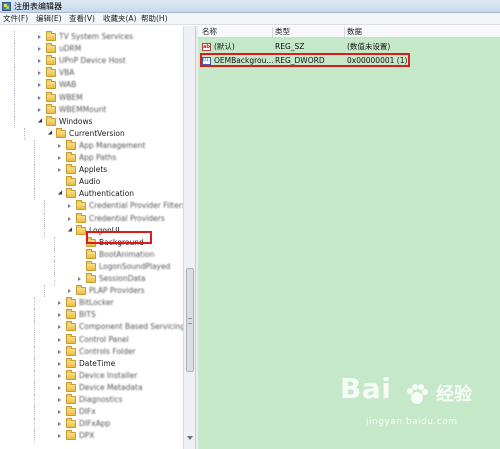  What do you see at coordinates (190, 438) in the screenshot?
I see `scroll-down-arrow-icon` at bounding box center [190, 438].